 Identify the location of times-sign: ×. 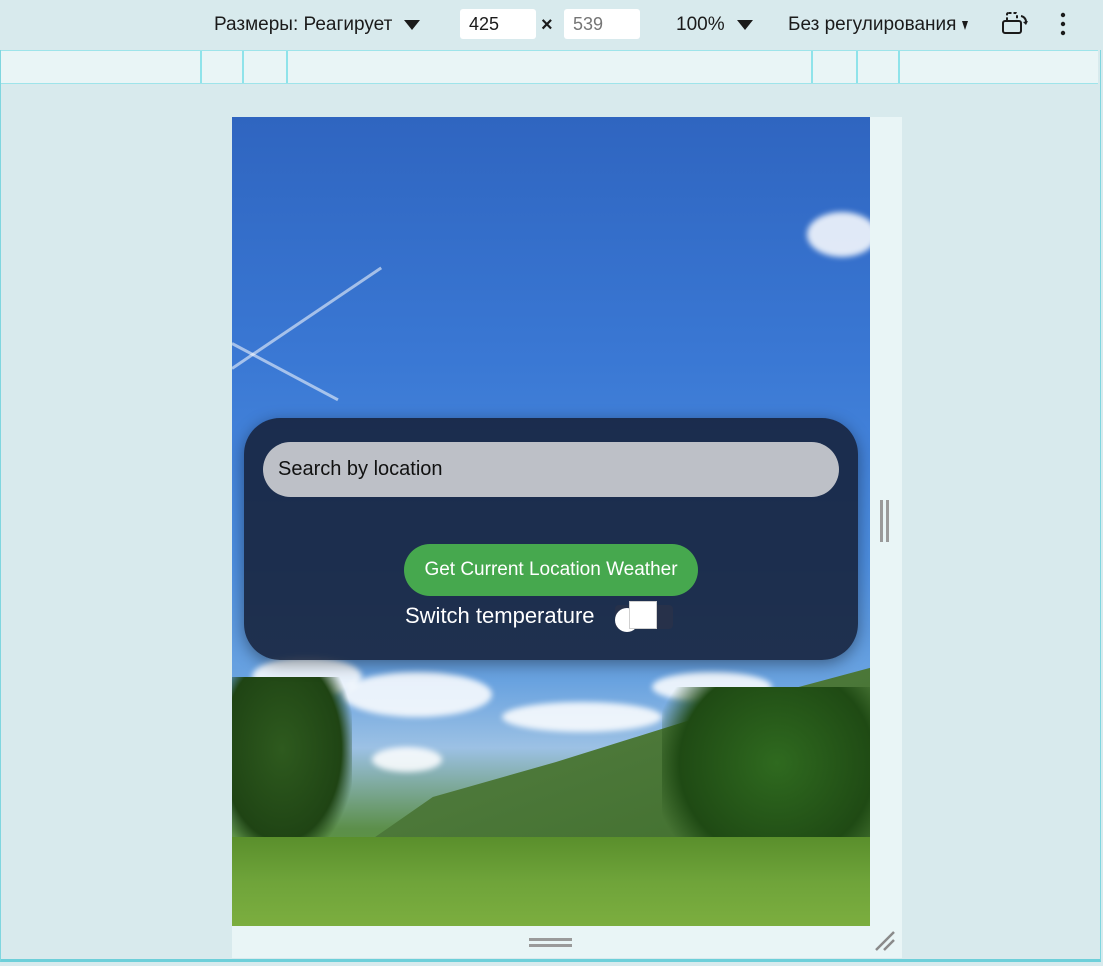
(547, 25).